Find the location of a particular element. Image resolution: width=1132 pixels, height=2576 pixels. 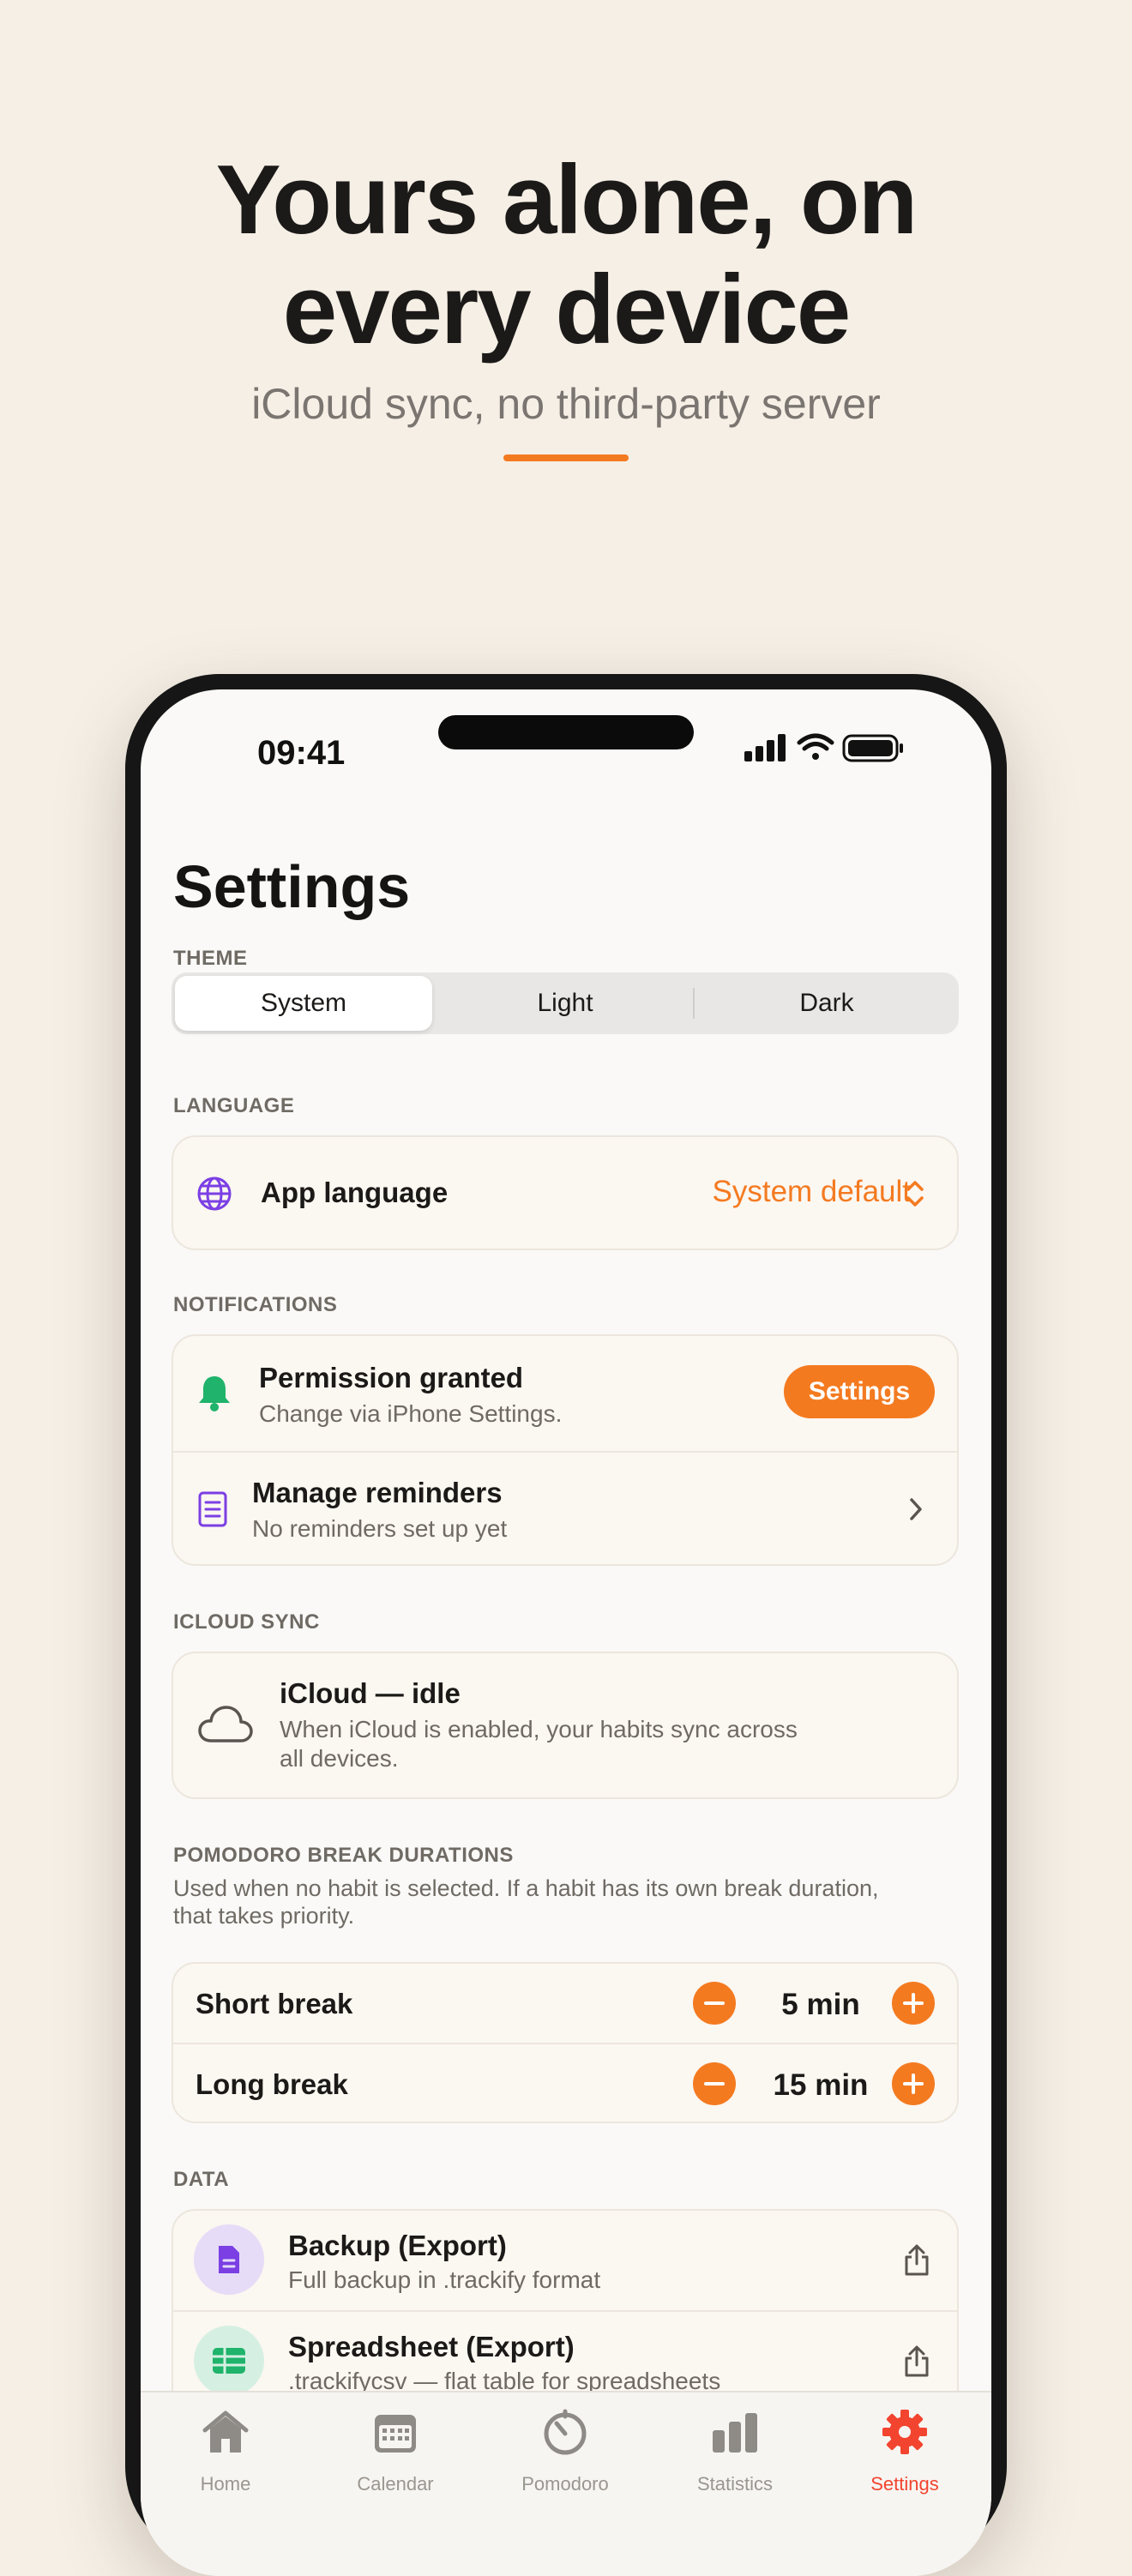

cellular-signal-icon is located at coordinates (765, 747).